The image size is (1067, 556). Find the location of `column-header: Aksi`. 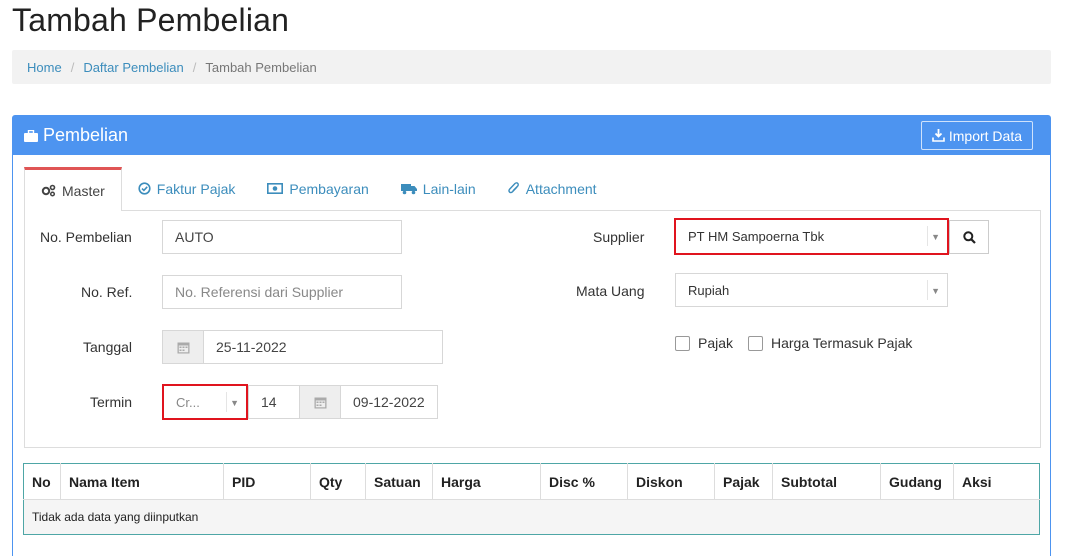

column-header: Aksi is located at coordinates (996, 481).